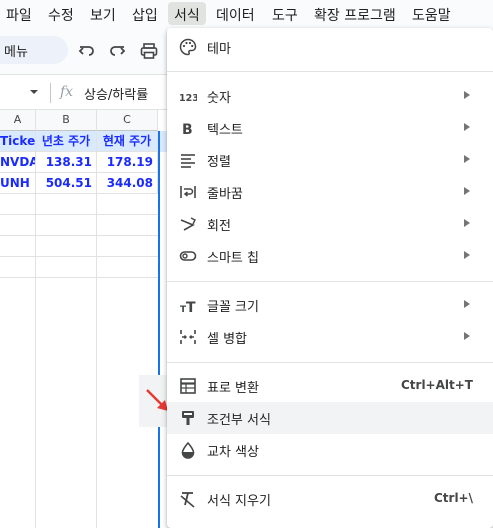  I want to click on column-header-c: C, so click(127, 120).